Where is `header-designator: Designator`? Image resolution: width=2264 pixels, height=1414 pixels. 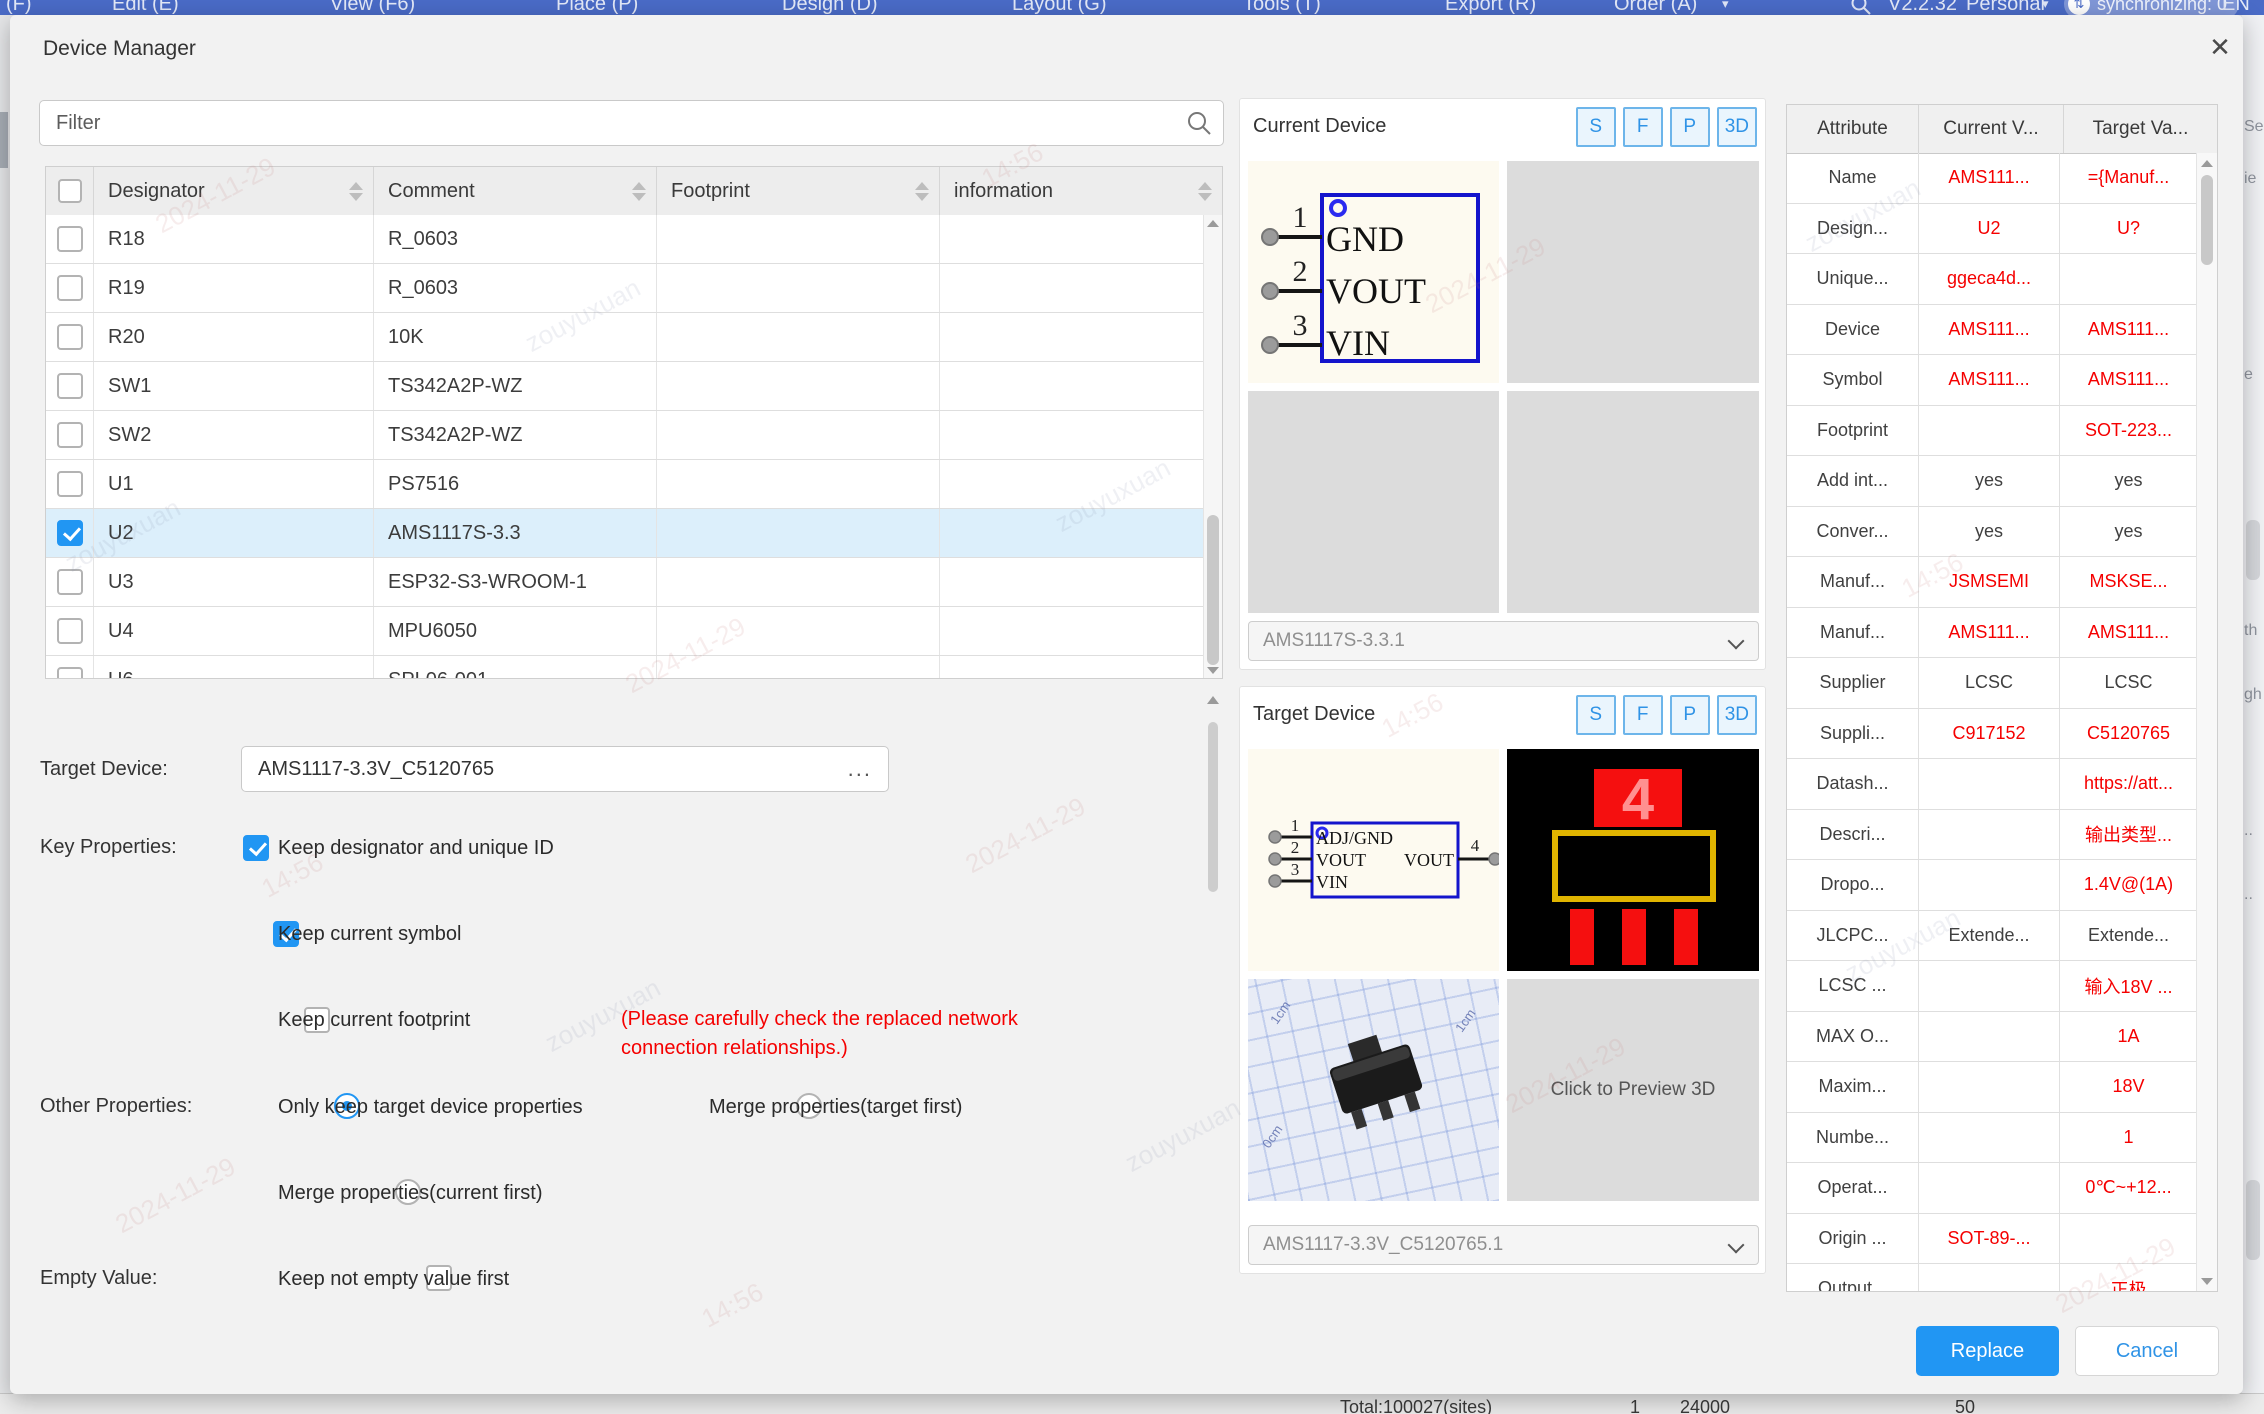 header-designator: Designator is located at coordinates (234, 191).